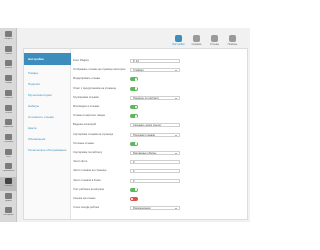 This screenshot has height=250, width=320. I want to click on settings-menu-item-6: Цвета, so click(47, 128).